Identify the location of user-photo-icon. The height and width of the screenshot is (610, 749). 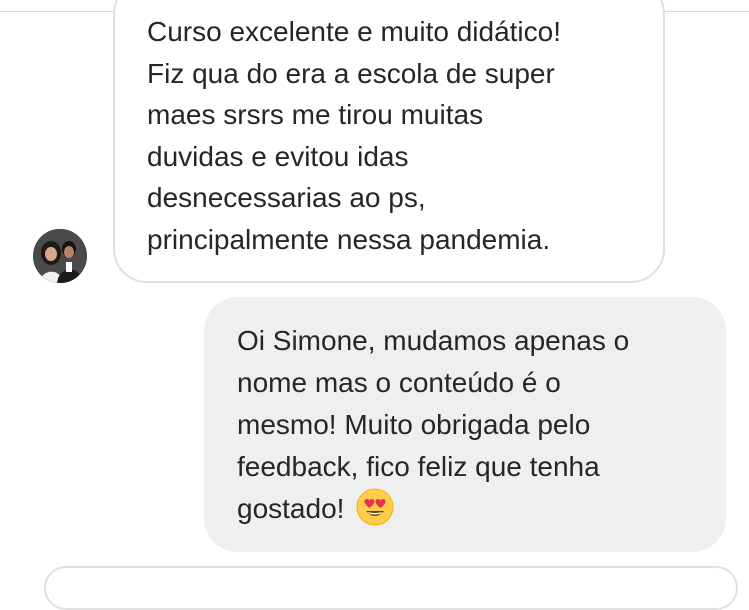
(60, 256).